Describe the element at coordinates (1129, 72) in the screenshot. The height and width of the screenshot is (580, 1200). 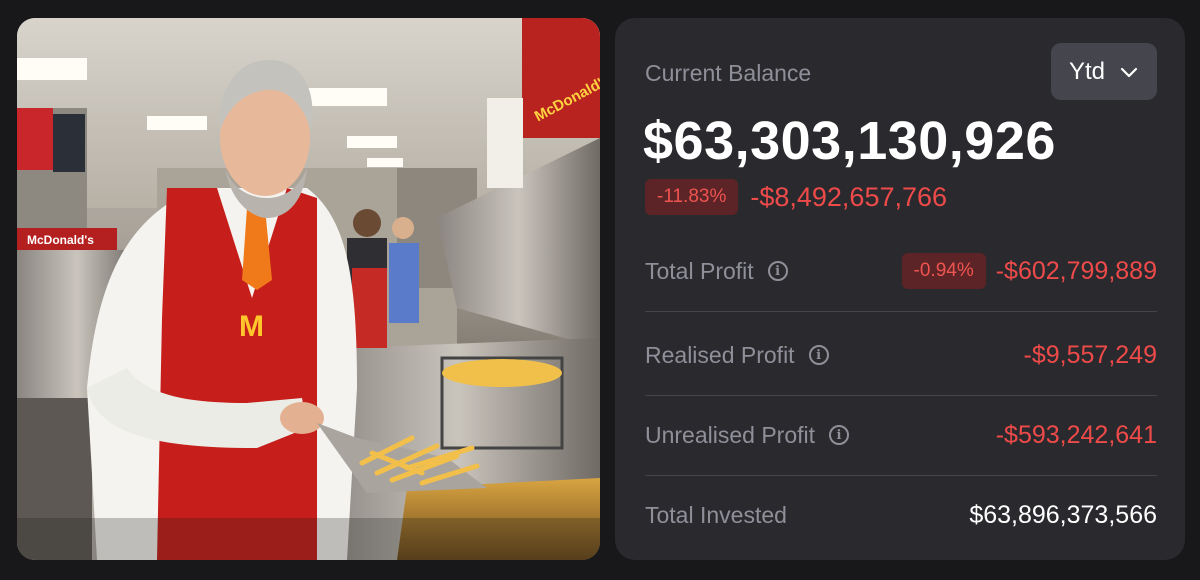
I see `chevron-down-icon` at that location.